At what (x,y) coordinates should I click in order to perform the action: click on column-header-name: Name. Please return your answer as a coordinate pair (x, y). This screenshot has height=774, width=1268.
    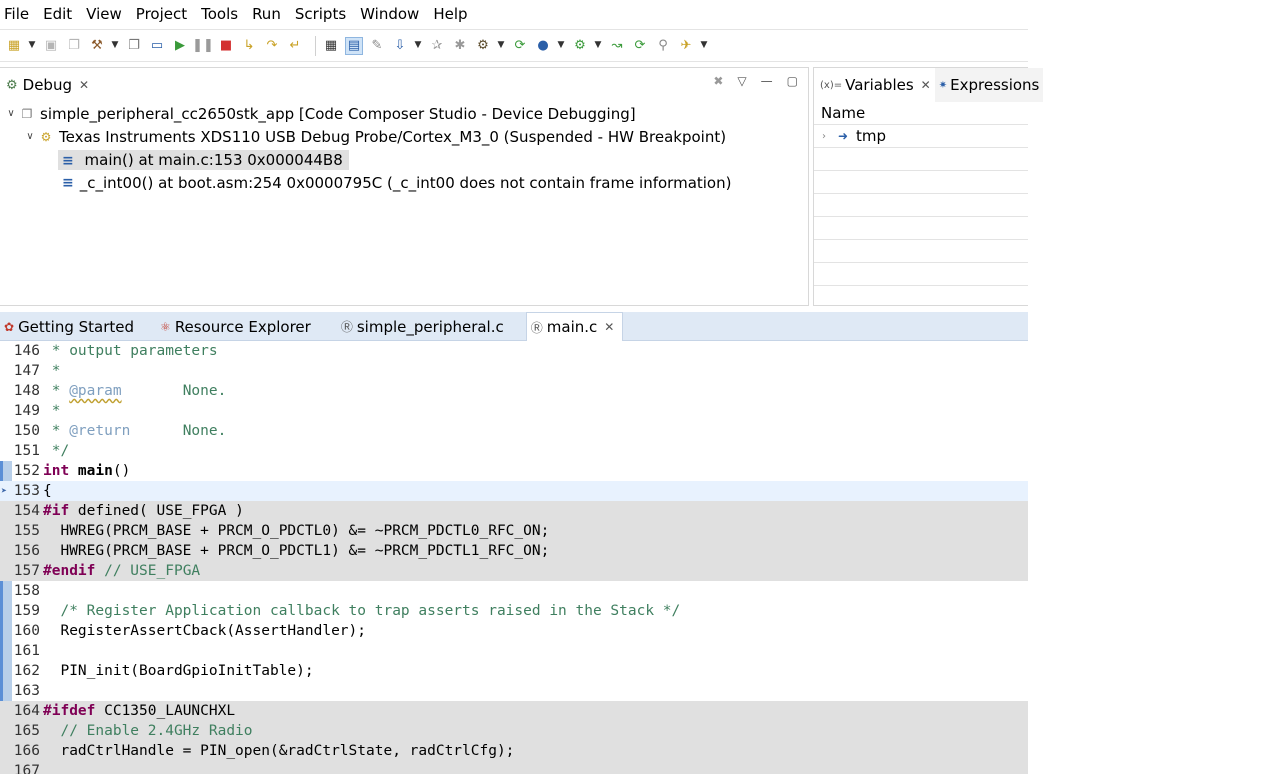
    Looking at the image, I should click on (921, 113).